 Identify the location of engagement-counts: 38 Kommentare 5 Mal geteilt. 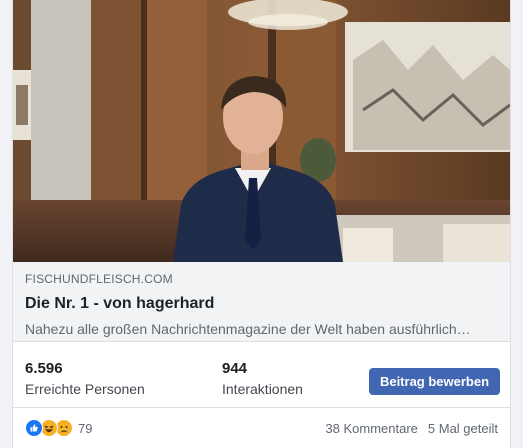
(411, 428).